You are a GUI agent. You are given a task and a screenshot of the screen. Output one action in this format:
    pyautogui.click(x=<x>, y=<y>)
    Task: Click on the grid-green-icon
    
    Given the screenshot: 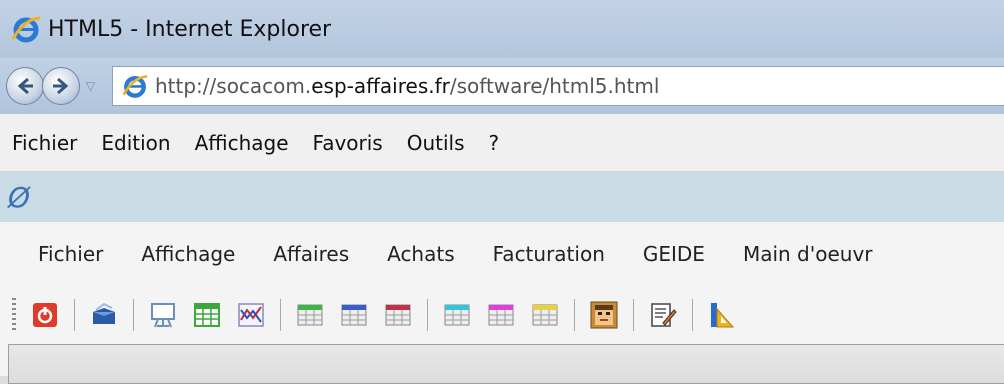 What is the action you would take?
    pyautogui.click(x=310, y=315)
    